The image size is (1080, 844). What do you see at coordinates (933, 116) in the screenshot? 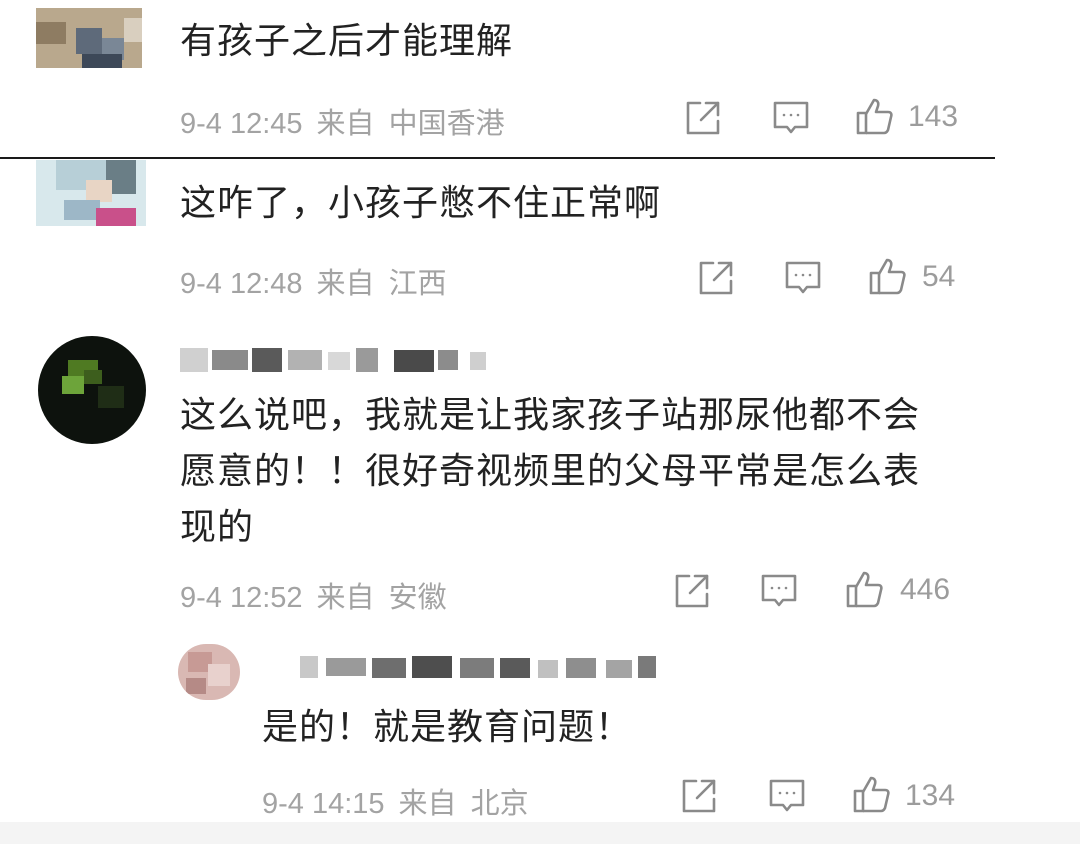
I see `like-count: 143` at bounding box center [933, 116].